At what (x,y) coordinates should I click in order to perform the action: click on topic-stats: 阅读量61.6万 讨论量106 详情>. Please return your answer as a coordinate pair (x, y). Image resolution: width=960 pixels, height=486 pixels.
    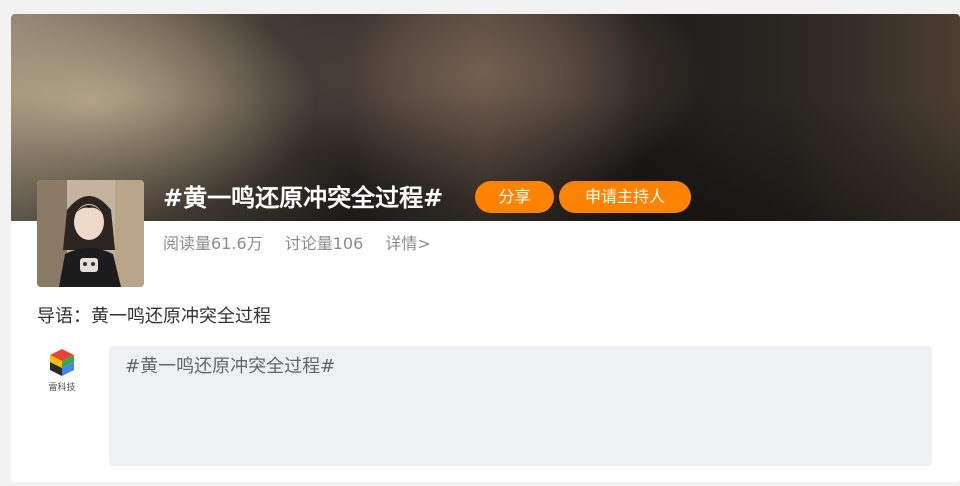
    Looking at the image, I should click on (305, 244).